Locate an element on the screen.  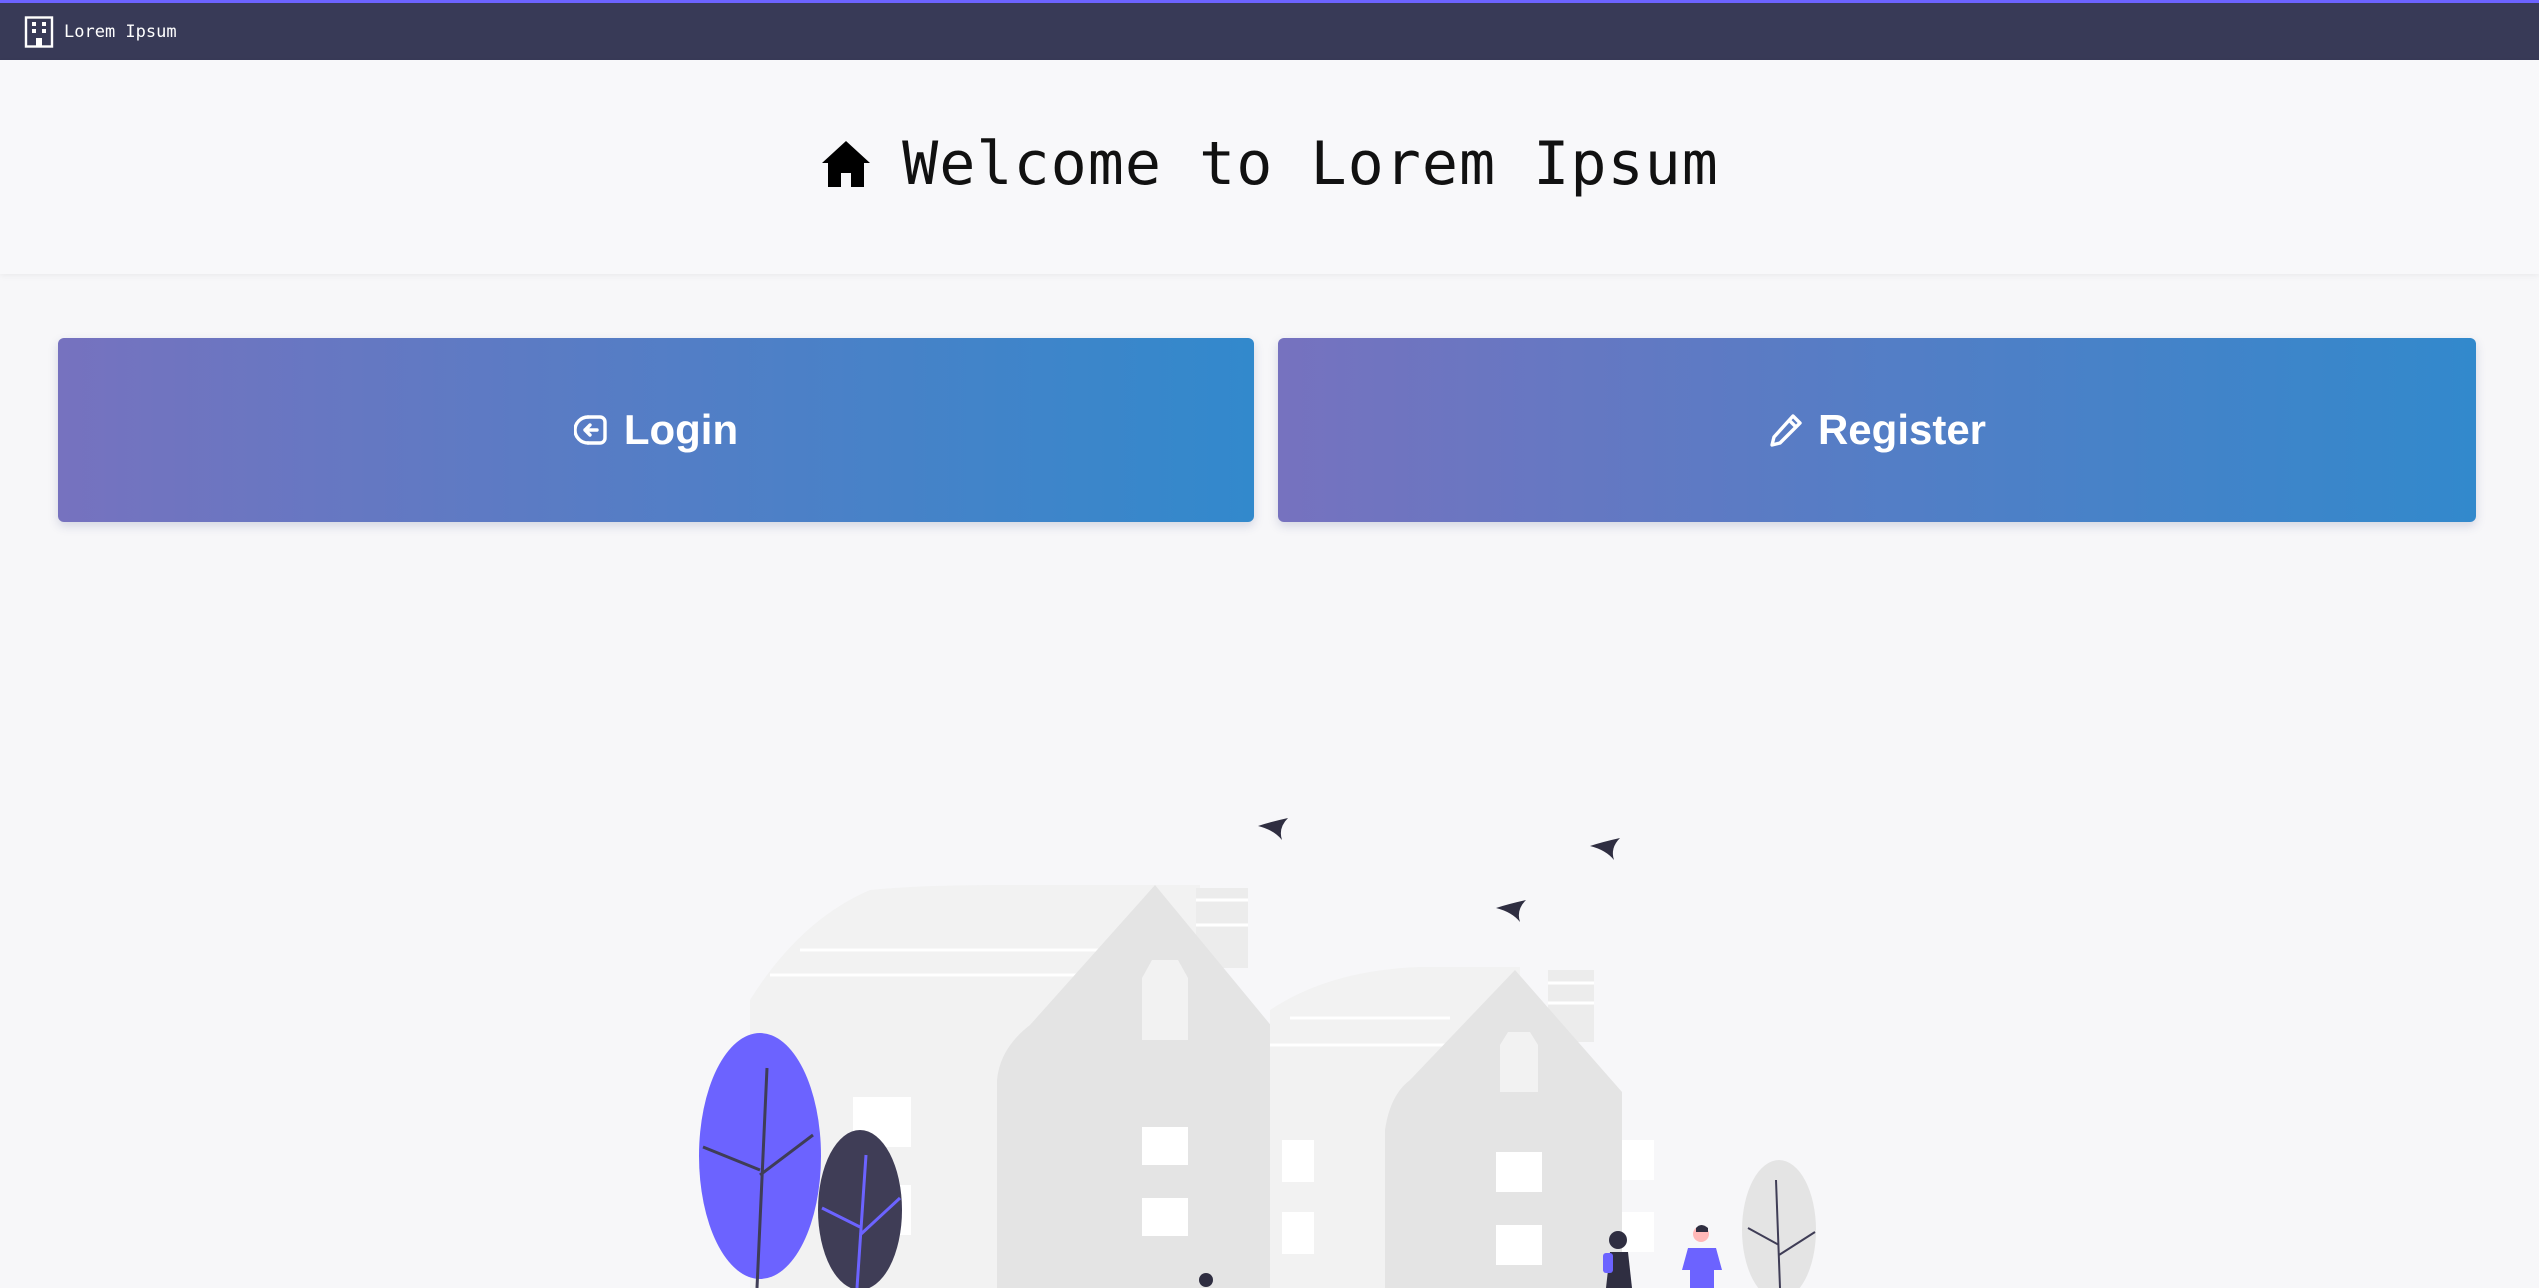
house-right is located at coordinates (1503, 1129).